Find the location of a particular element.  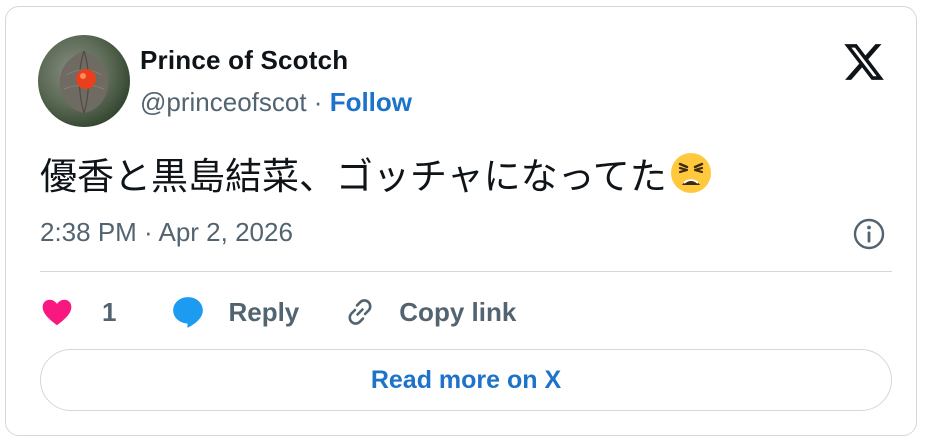

weary-face-emoji is located at coordinates (691, 173).